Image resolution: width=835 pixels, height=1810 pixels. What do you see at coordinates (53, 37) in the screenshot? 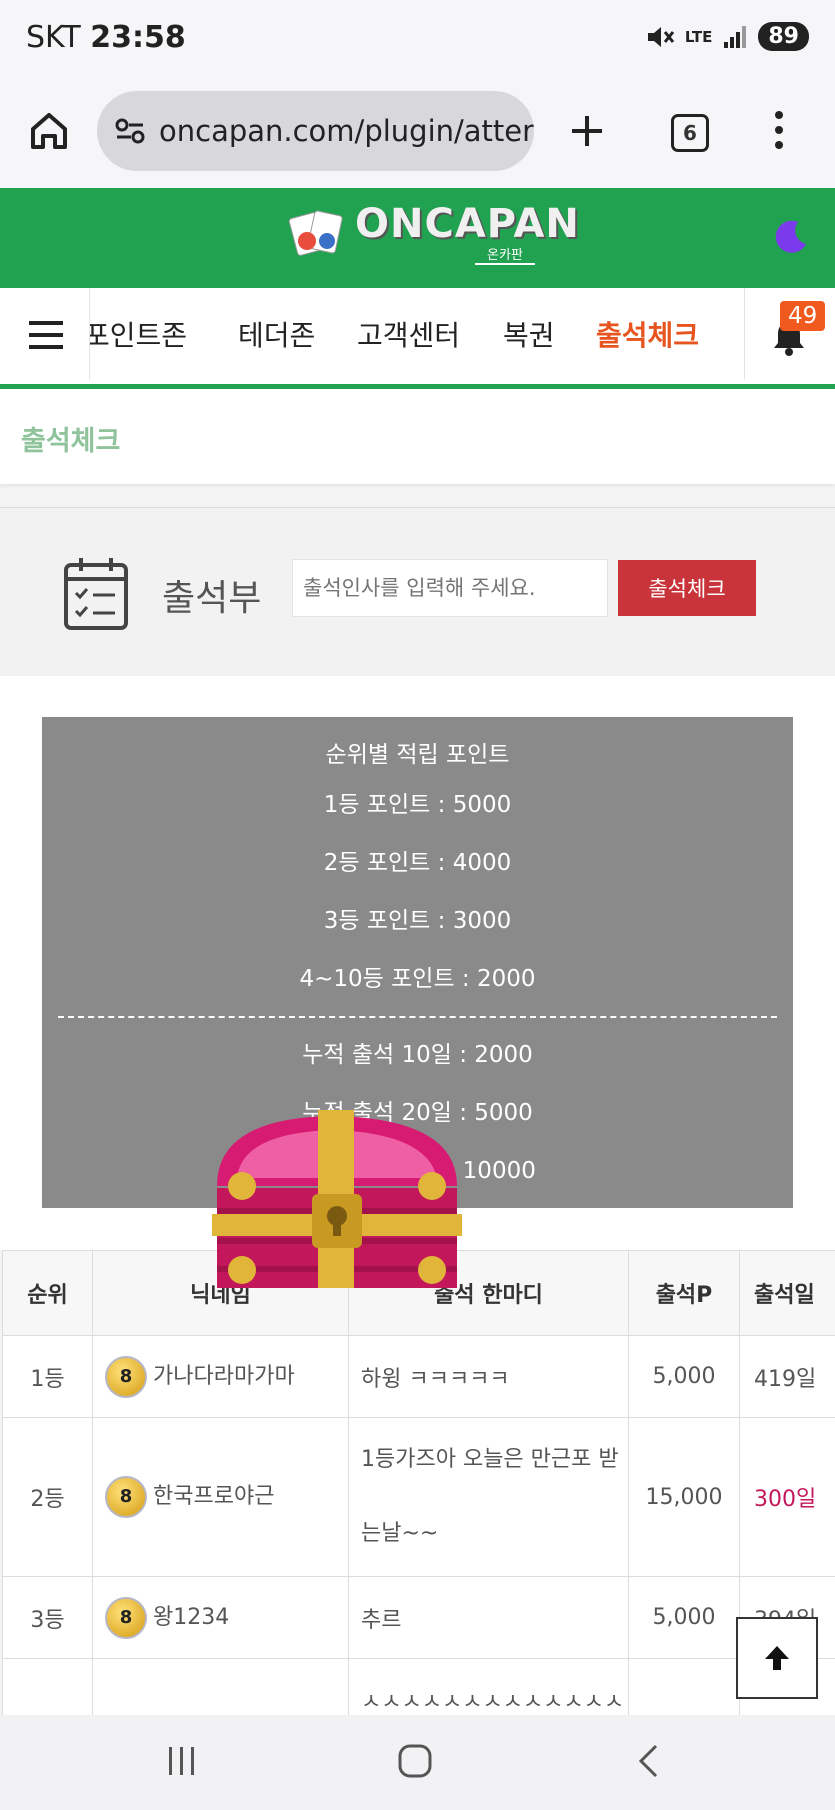
I see `carrier-label: SKT` at bounding box center [53, 37].